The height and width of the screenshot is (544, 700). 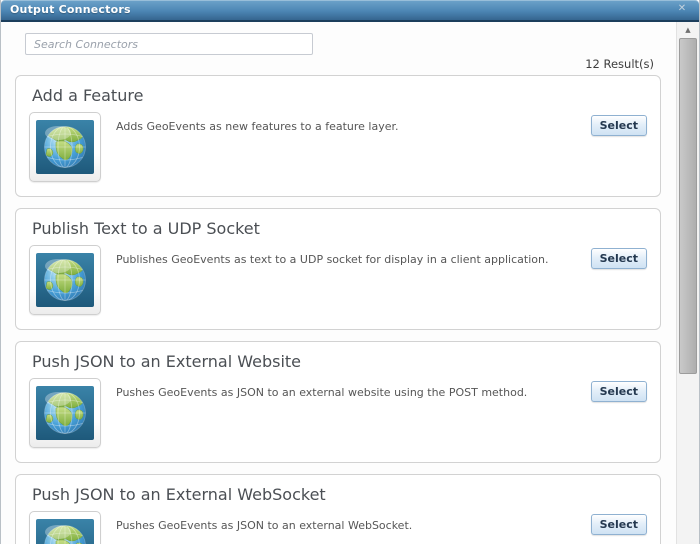 I want to click on close-icon: ✕, so click(x=682, y=9).